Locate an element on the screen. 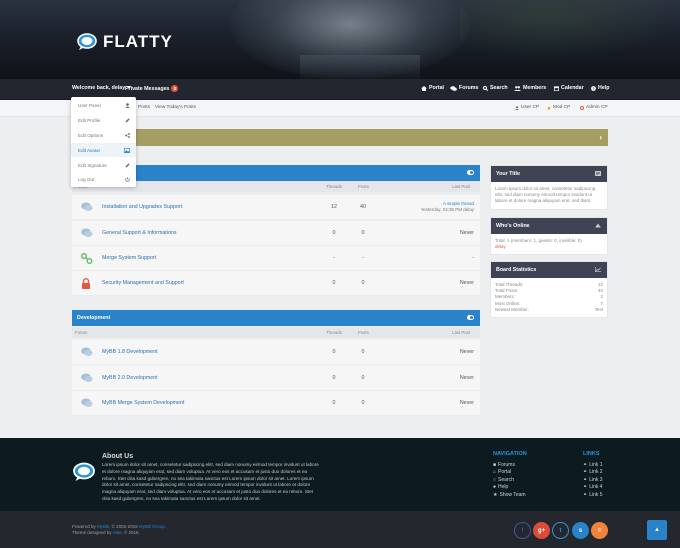 Image resolution: width=680 pixels, height=548 pixels. footer-nav-search: ○ Search is located at coordinates (503, 480).